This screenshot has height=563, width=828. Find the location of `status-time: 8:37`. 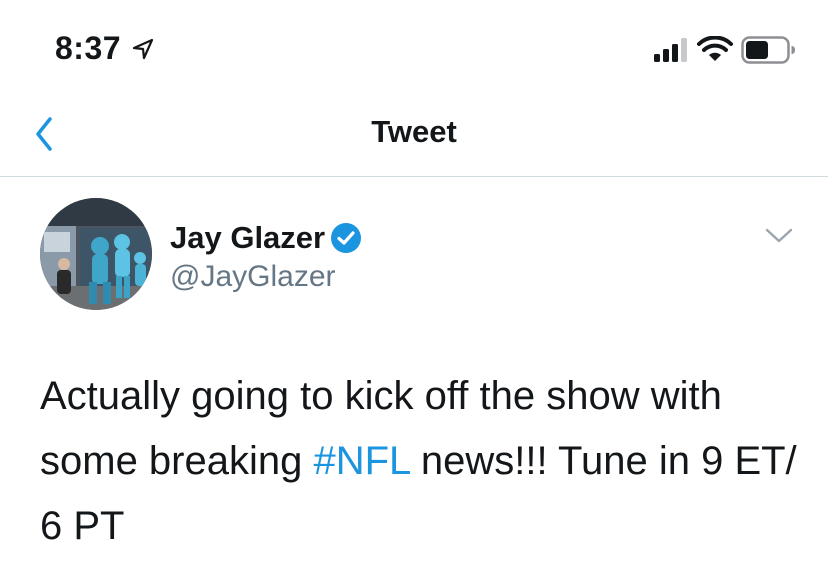

status-time: 8:37 is located at coordinates (88, 48).